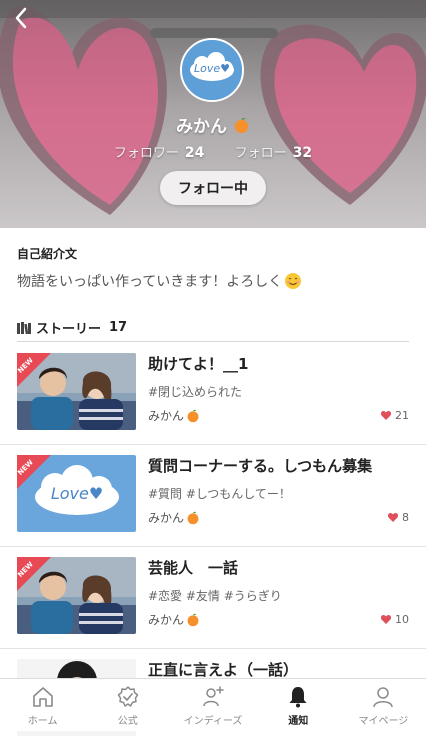 The height and width of the screenshot is (751, 426). Describe the element at coordinates (213, 721) in the screenshot. I see `nav-indies-label: インディーズ` at that location.